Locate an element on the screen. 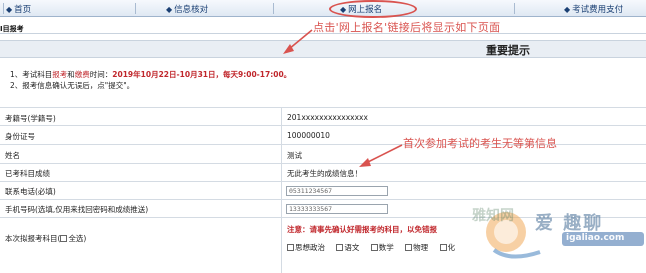 This screenshot has height=273, width=646. subject-option: 物理 is located at coordinates (416, 247).